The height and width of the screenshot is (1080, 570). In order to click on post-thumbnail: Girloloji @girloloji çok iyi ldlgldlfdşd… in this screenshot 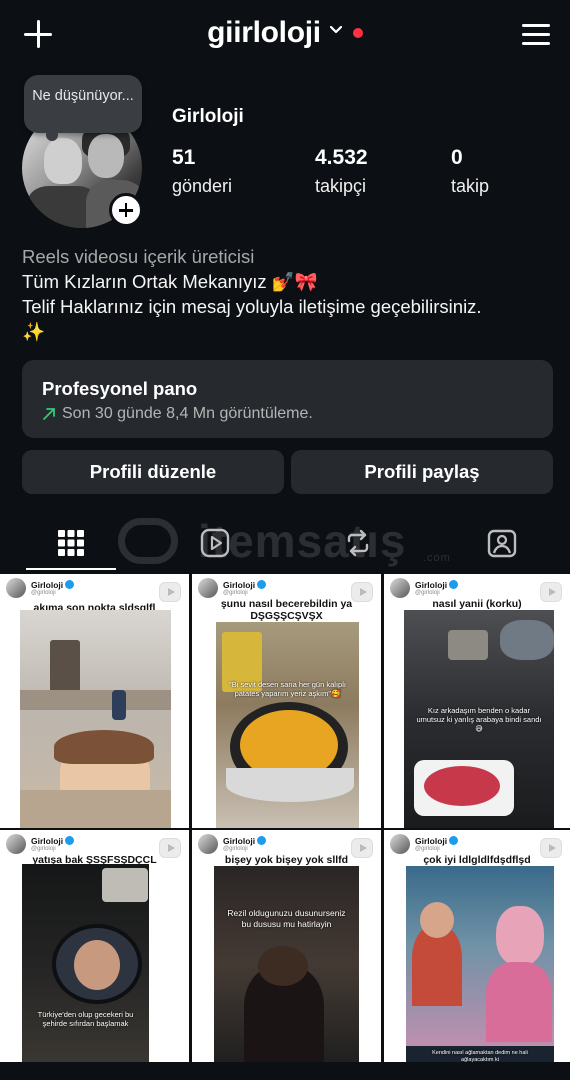, I will do `click(477, 946)`.